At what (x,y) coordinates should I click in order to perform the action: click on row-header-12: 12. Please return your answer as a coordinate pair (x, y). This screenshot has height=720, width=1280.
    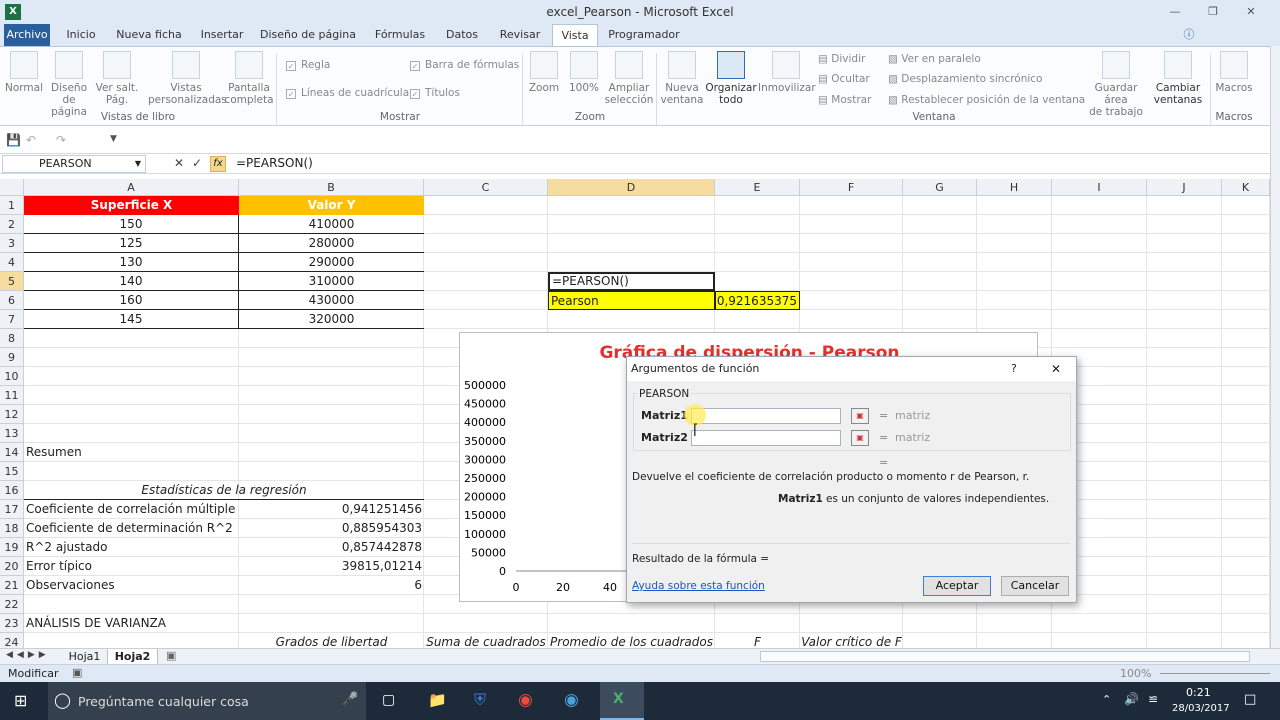
    Looking at the image, I should click on (12, 414).